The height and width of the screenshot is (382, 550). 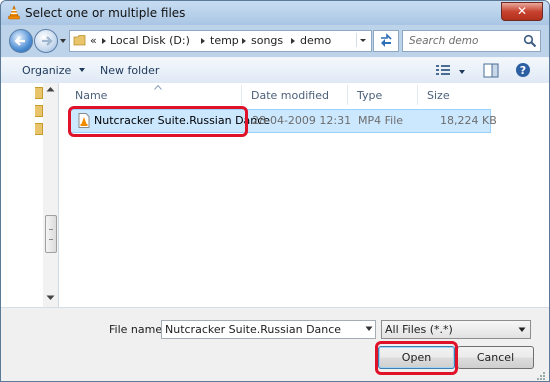 What do you see at coordinates (541, 376) in the screenshot?
I see `resize-grip-icon` at bounding box center [541, 376].